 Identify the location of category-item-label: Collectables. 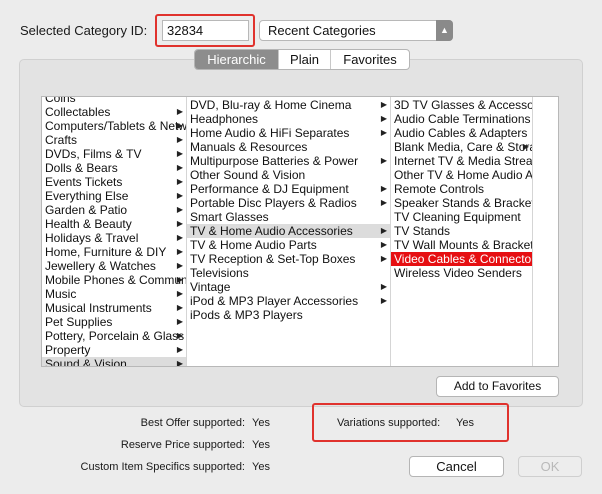
(78, 112).